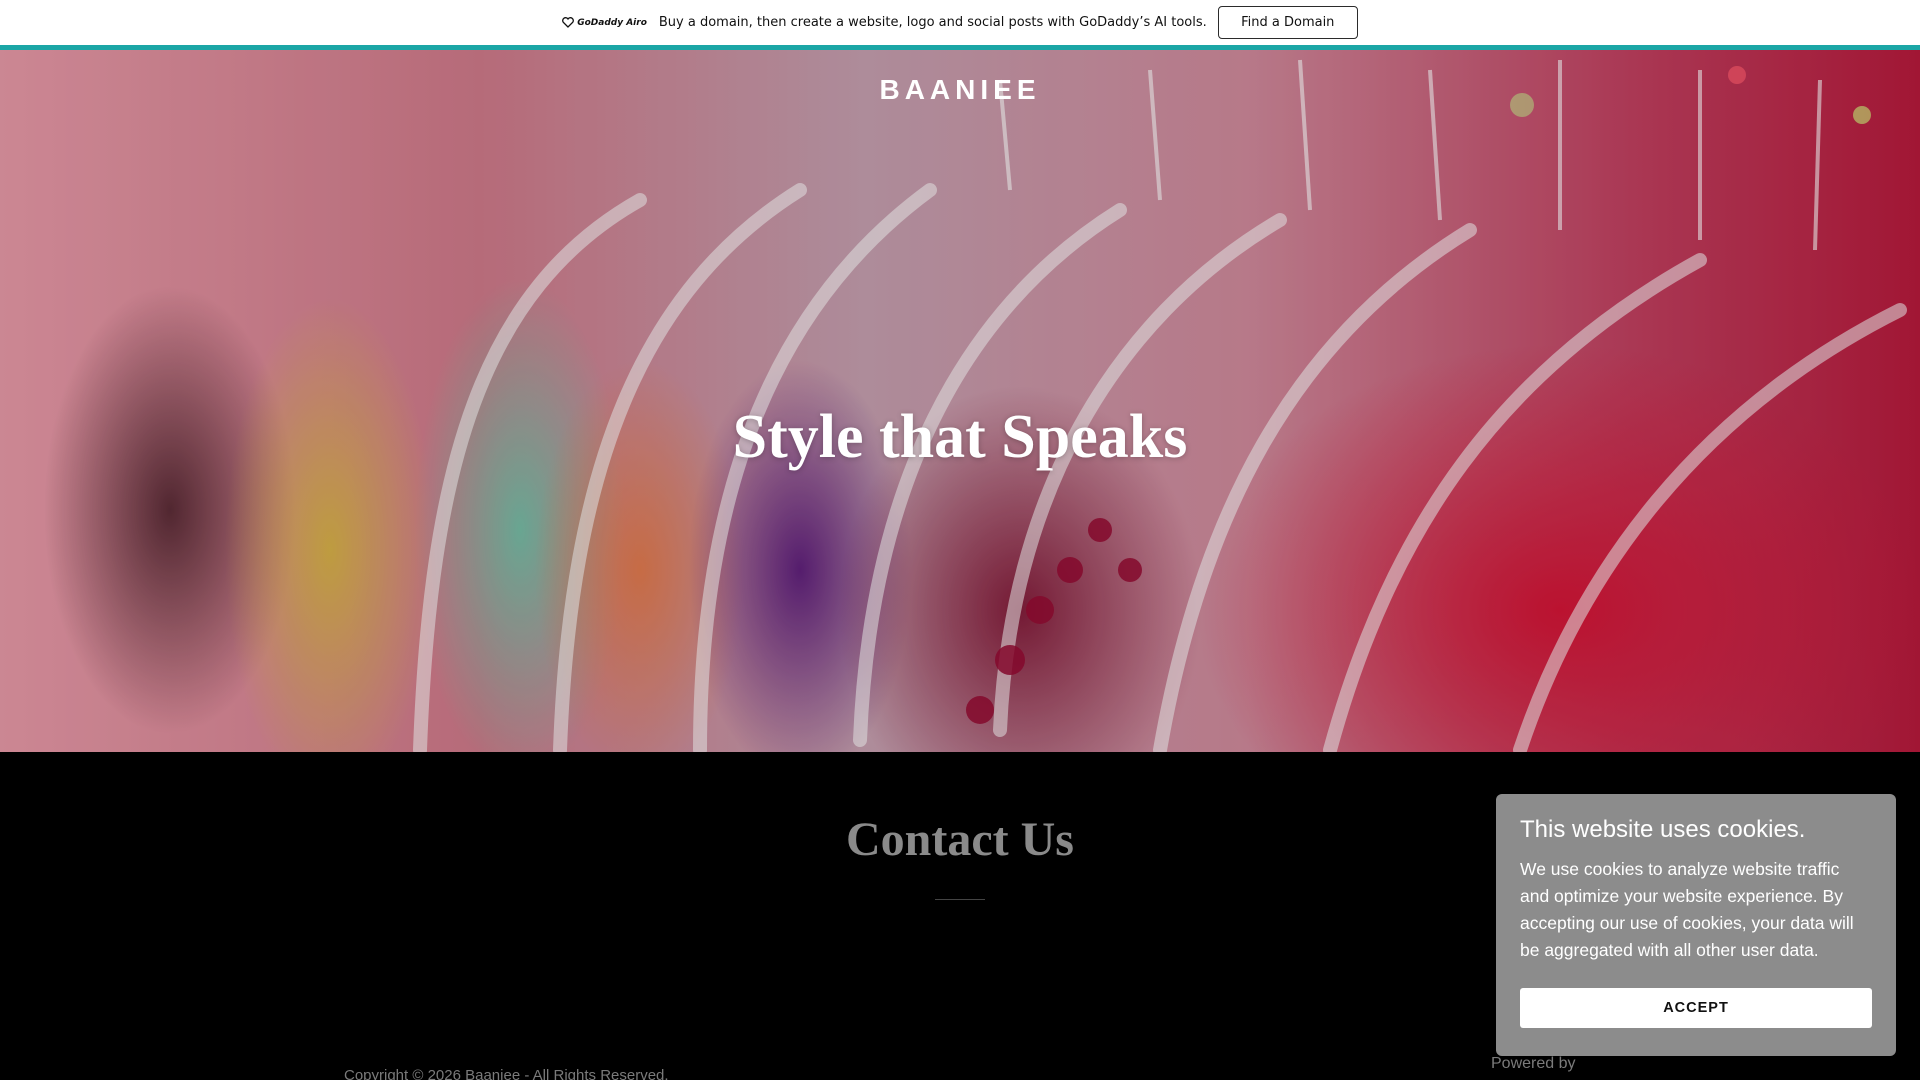  What do you see at coordinates (960, 899) in the screenshot?
I see `heading-divider` at bounding box center [960, 899].